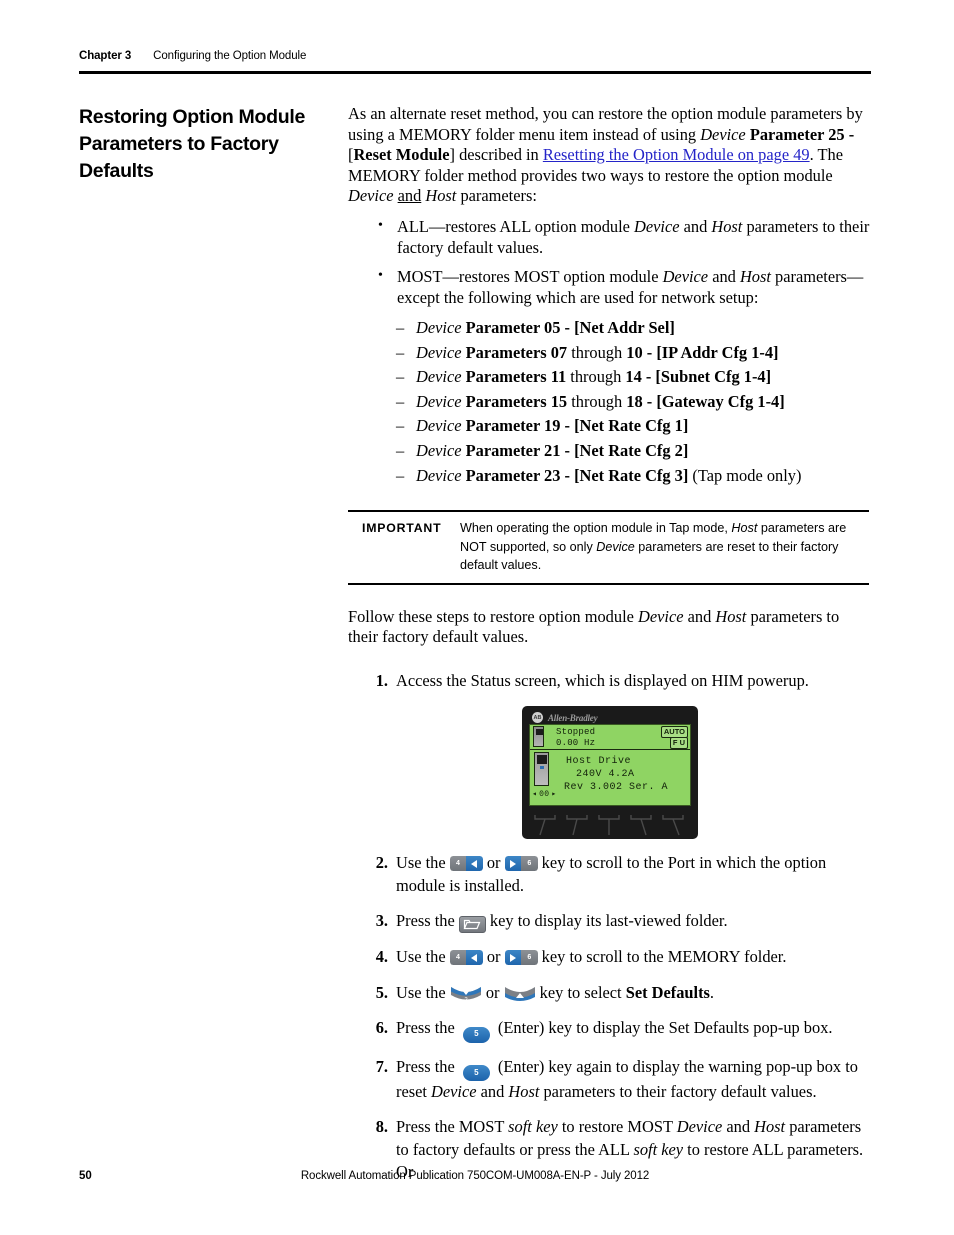 Image resolution: width=954 pixels, height=1235 pixels. Describe the element at coordinates (624, 327) in the screenshot. I see `param-bracket: [Net Addr Sel]` at that location.